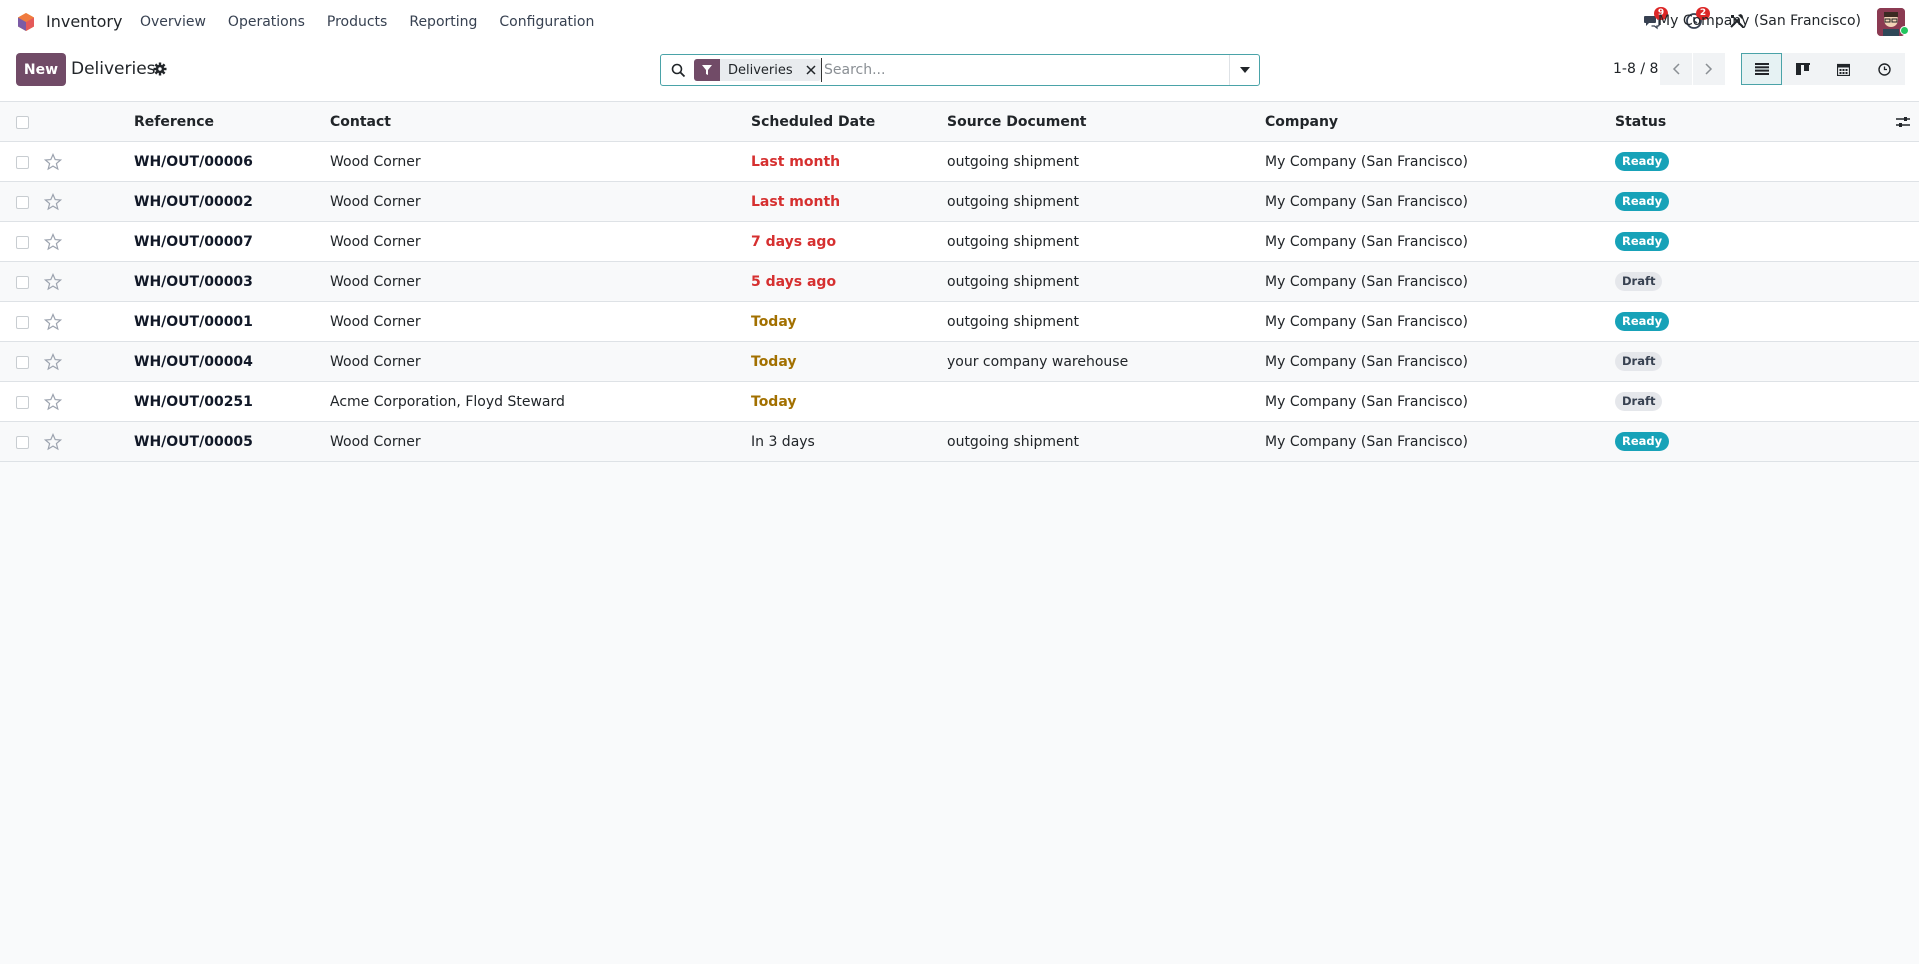 The image size is (1919, 964). Describe the element at coordinates (793, 242) in the screenshot. I see `cell-scheduled-date: 7 days ago` at that location.